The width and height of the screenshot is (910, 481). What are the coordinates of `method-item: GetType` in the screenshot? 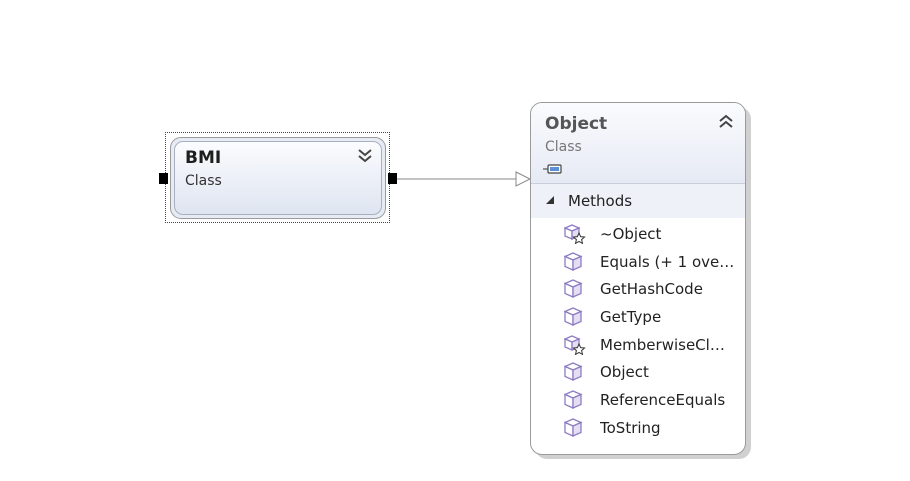 It's located at (638, 318).